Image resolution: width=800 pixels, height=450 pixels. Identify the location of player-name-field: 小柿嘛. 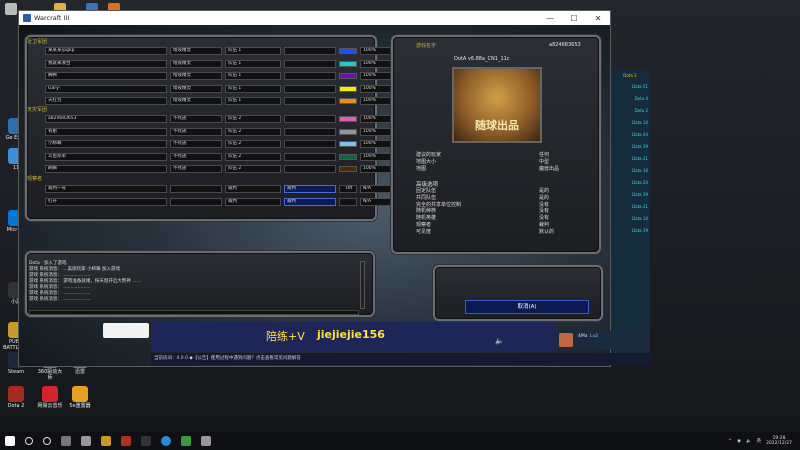
(106, 144).